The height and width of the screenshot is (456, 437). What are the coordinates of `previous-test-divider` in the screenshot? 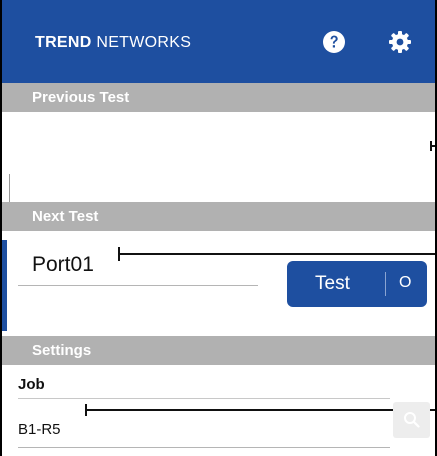 It's located at (9, 188).